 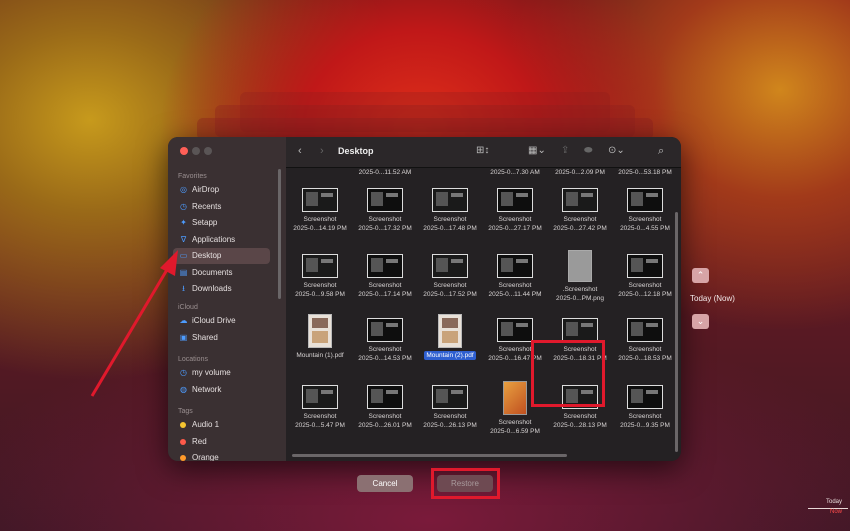 I want to click on file-item: Screenshot 2025-0...27.17 PM, so click(x=515, y=210).